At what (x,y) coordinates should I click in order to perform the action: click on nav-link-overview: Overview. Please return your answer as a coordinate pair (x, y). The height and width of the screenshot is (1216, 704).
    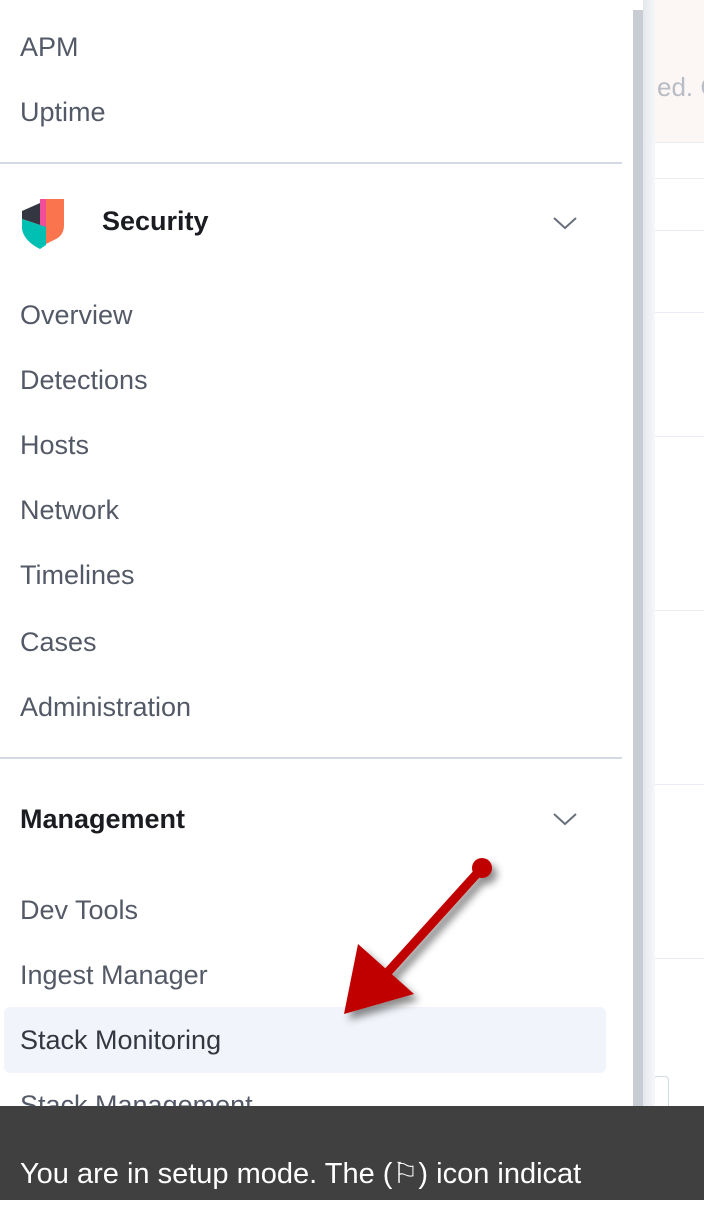
    Looking at the image, I should click on (76, 315).